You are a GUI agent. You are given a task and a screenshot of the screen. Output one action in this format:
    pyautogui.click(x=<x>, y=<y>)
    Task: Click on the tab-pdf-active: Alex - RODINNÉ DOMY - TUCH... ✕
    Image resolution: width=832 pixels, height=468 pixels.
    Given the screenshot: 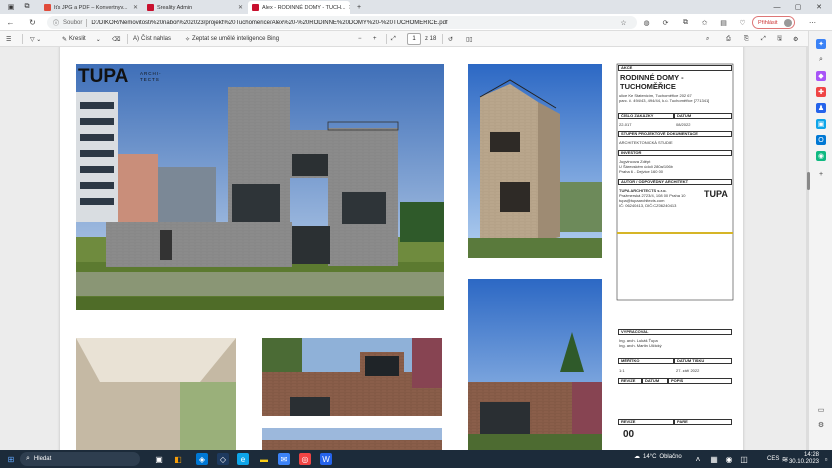 What is the action you would take?
    pyautogui.click(x=299, y=7)
    